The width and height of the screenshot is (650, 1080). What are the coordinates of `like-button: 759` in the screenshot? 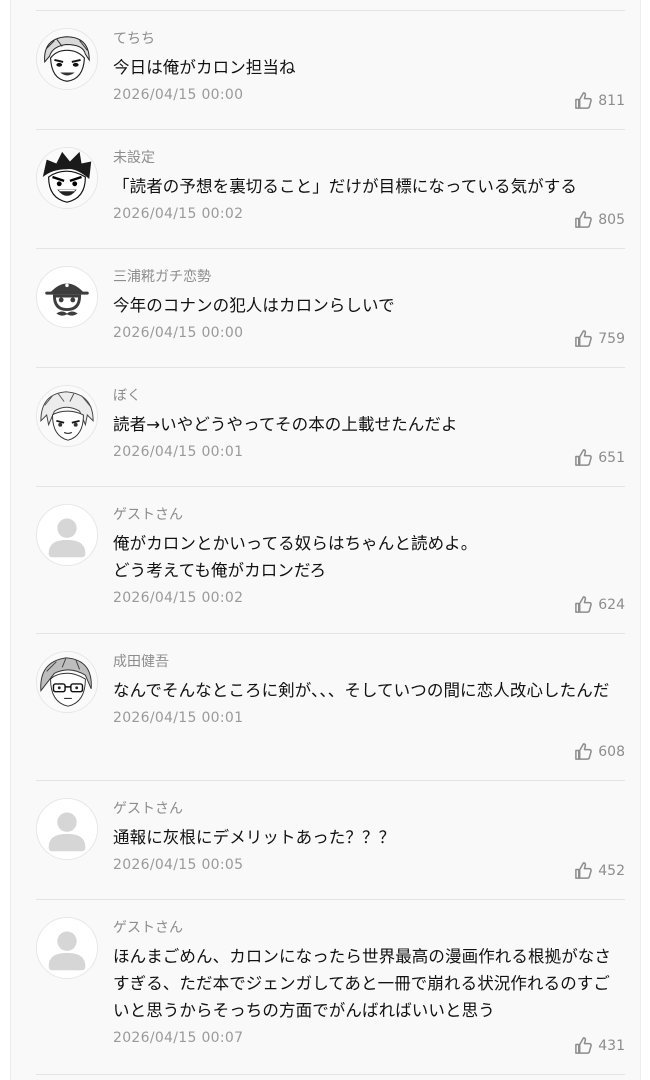 It's located at (599, 338).